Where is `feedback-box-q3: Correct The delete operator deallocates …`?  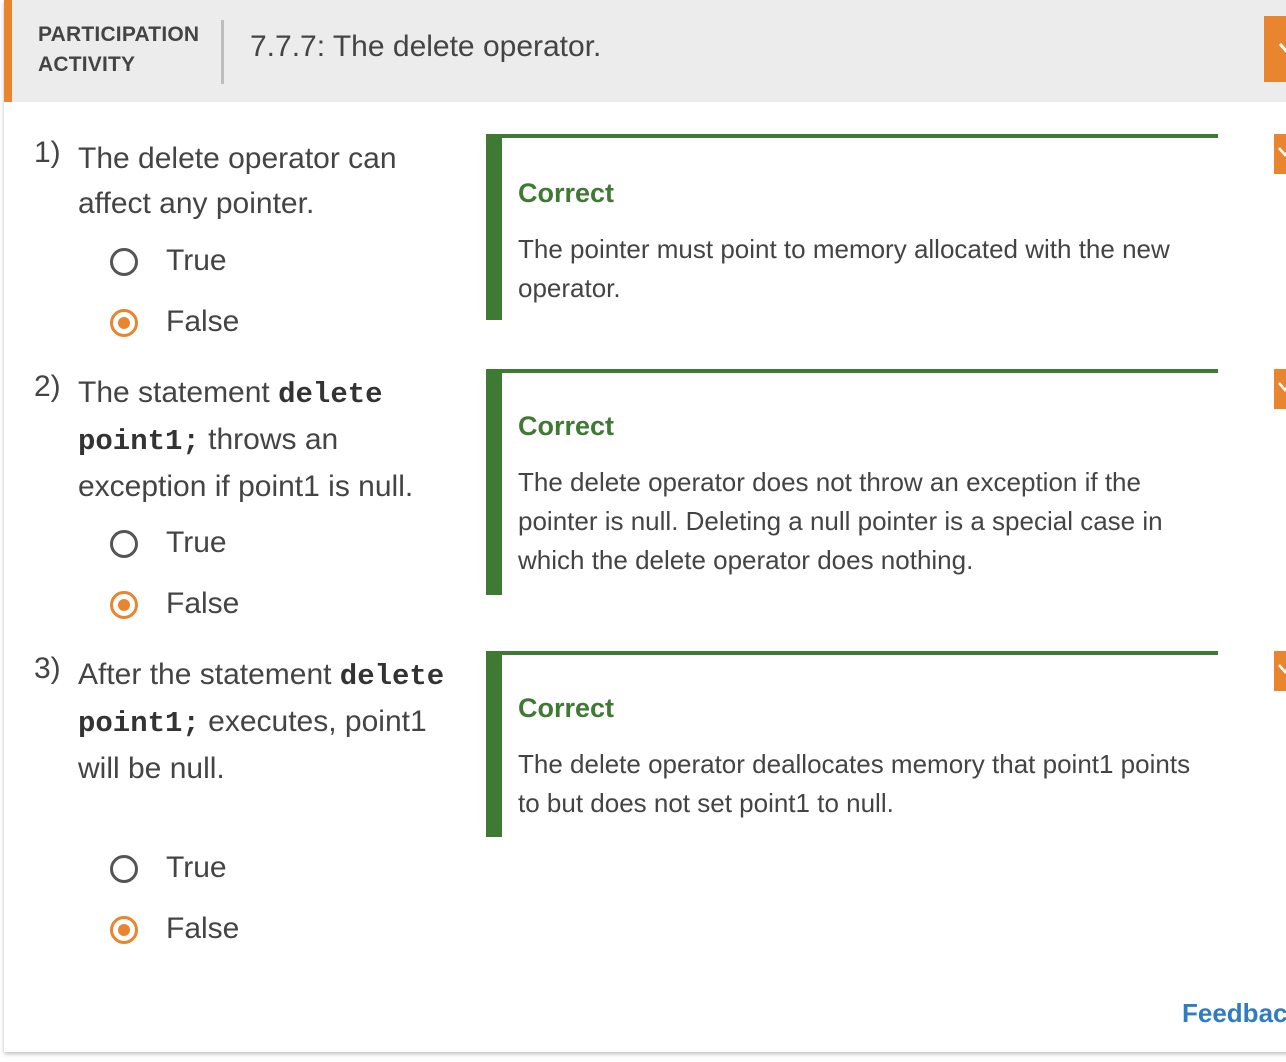 feedback-box-q3: Correct The delete operator deallocates … is located at coordinates (852, 744).